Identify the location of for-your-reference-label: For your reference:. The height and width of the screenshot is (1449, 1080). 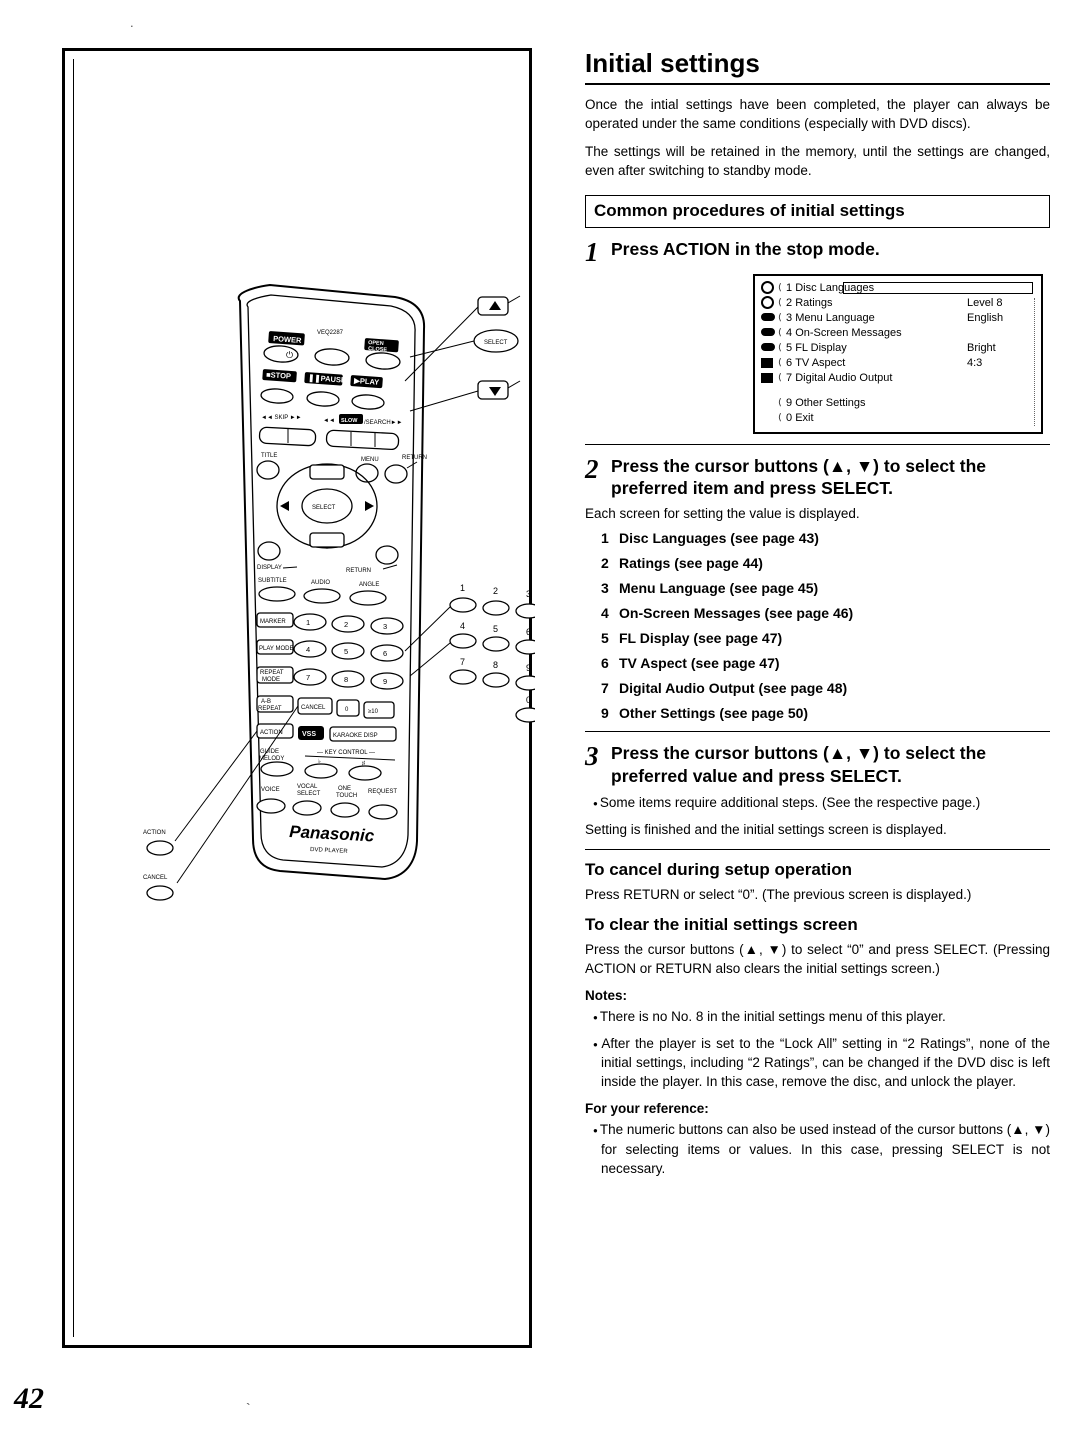
(647, 1109).